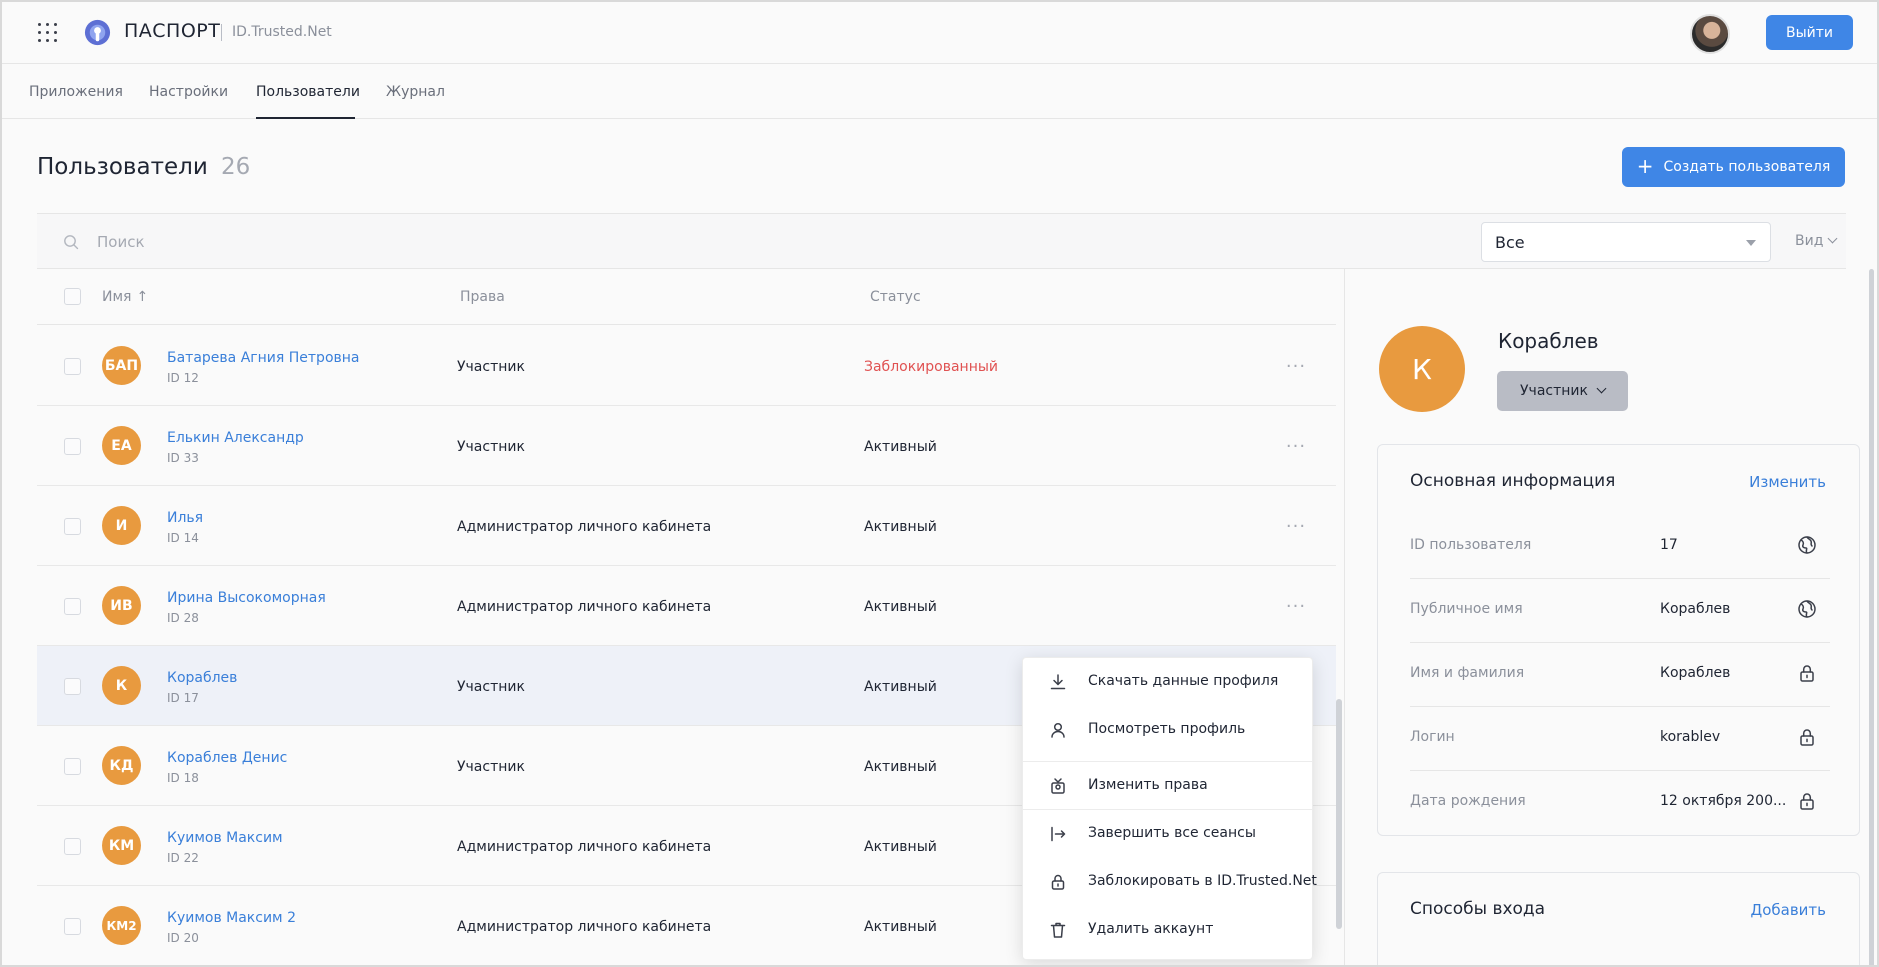 This screenshot has width=1879, height=967. What do you see at coordinates (491, 767) in the screenshot?
I see `user-role: Участник` at bounding box center [491, 767].